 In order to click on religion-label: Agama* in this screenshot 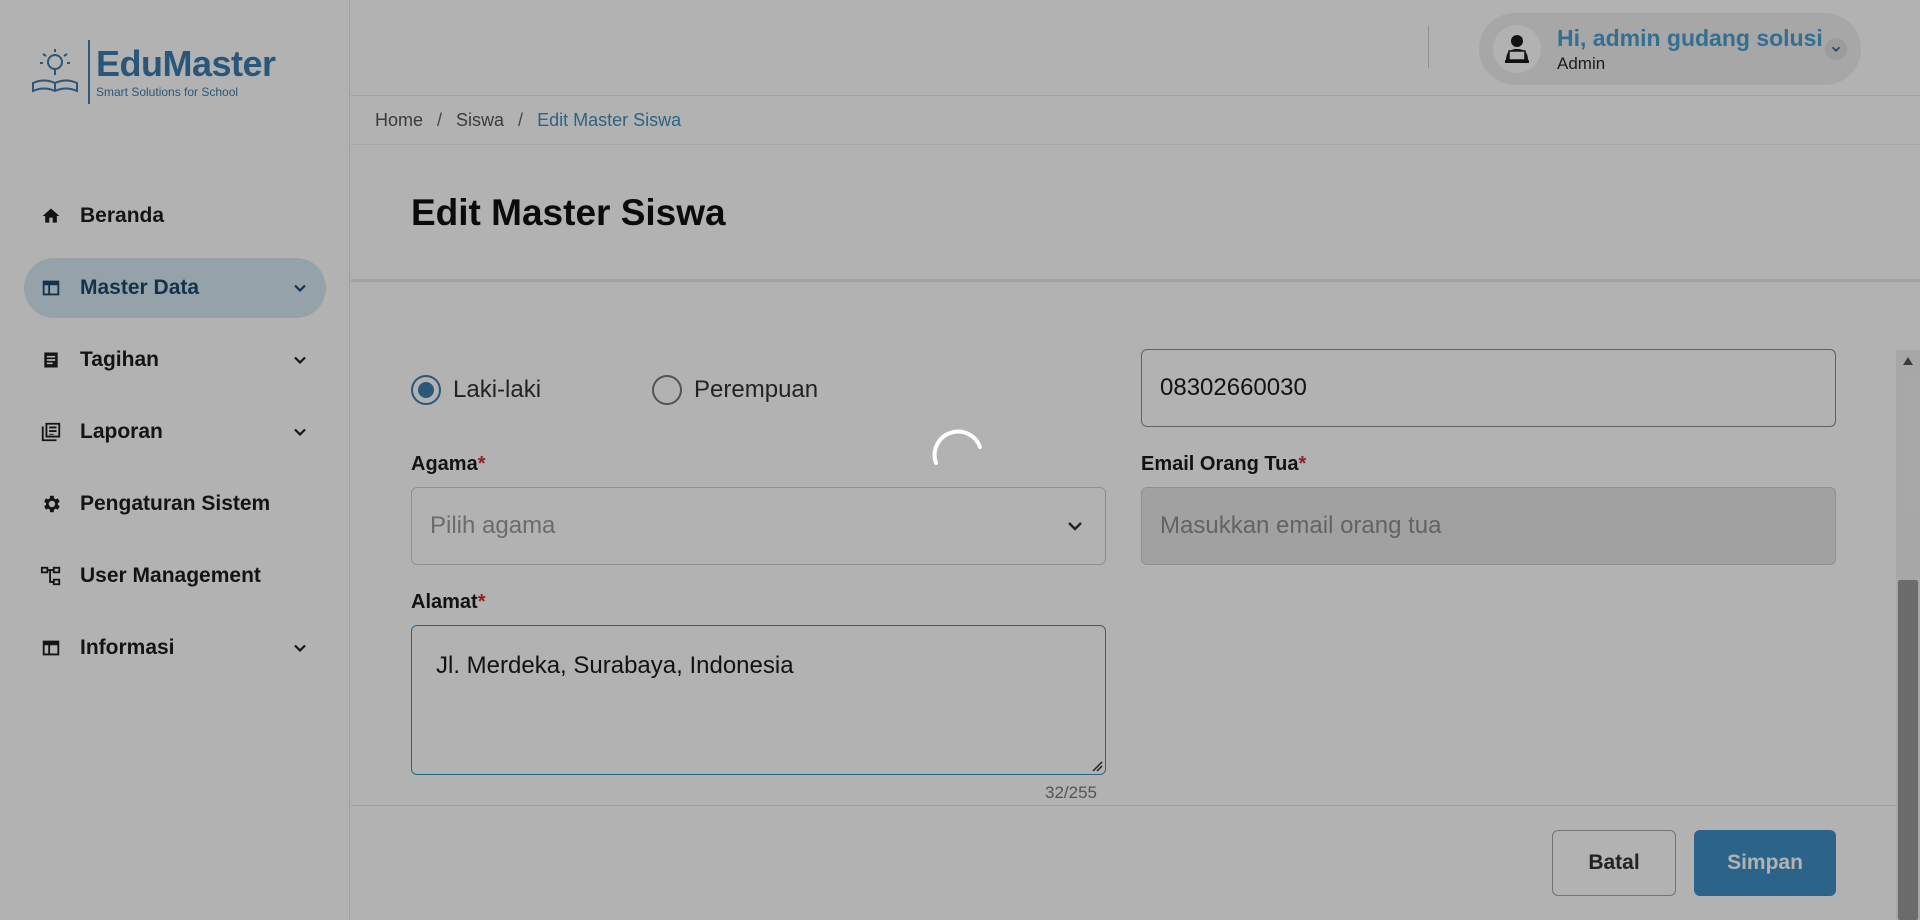, I will do `click(448, 464)`.